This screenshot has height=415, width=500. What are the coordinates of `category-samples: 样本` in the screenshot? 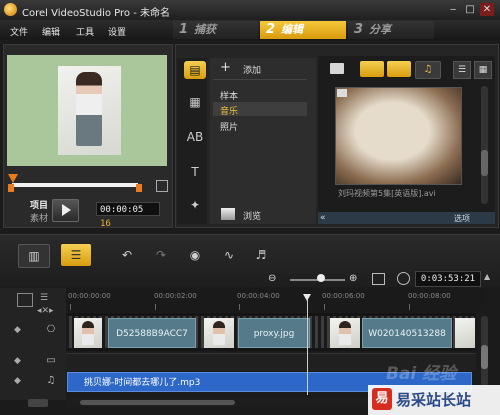 It's located at (229, 95).